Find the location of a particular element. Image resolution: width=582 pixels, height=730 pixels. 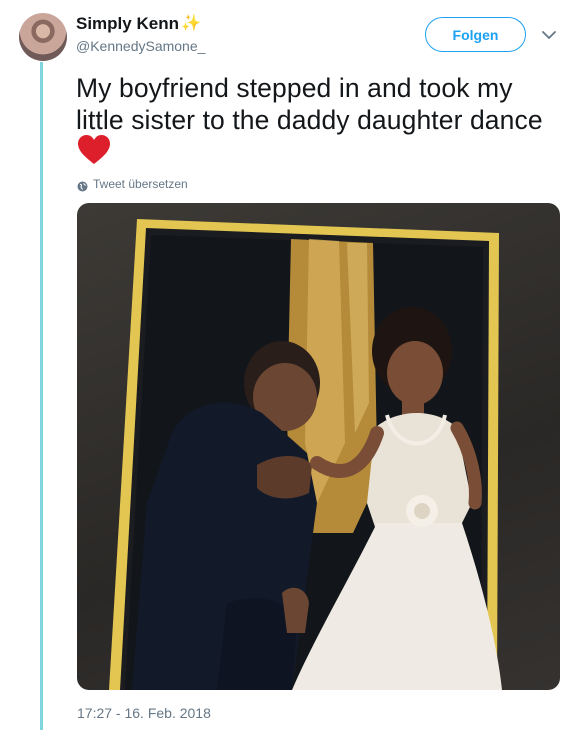

globe-icon is located at coordinates (82, 185).